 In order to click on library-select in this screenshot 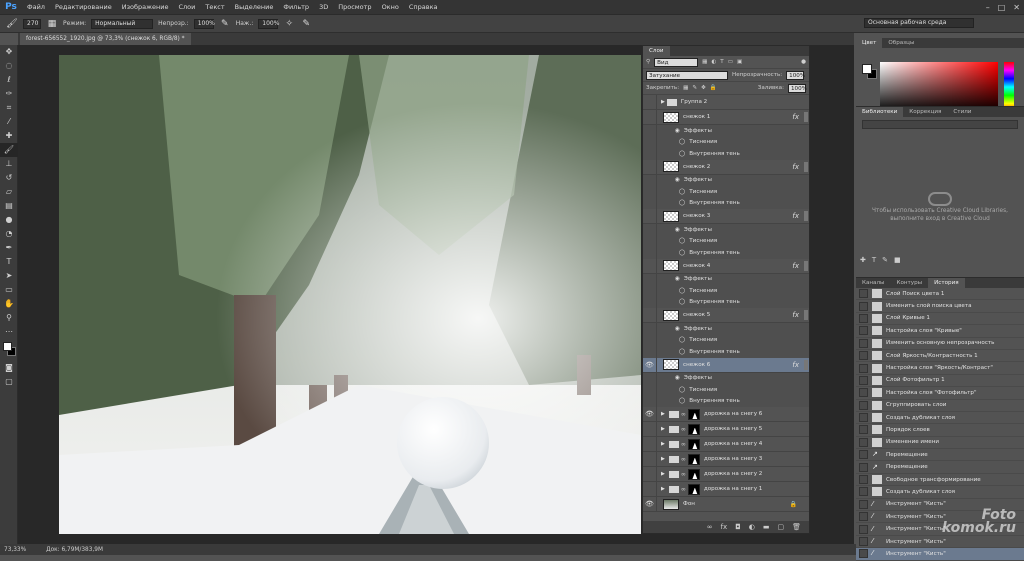, I will do `click(940, 124)`.